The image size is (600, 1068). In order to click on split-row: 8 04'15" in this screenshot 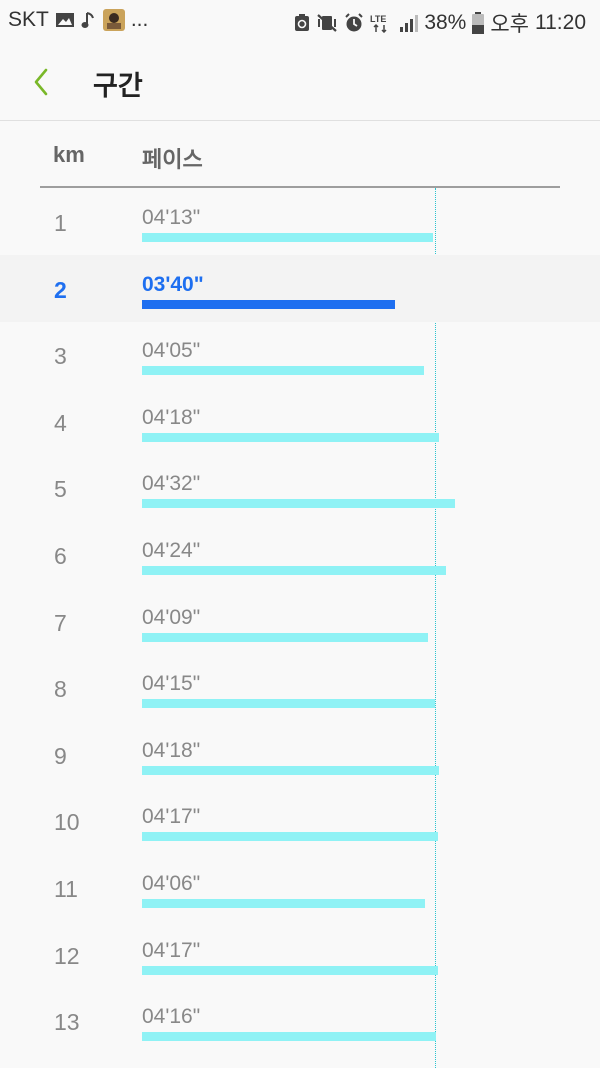, I will do `click(300, 687)`.